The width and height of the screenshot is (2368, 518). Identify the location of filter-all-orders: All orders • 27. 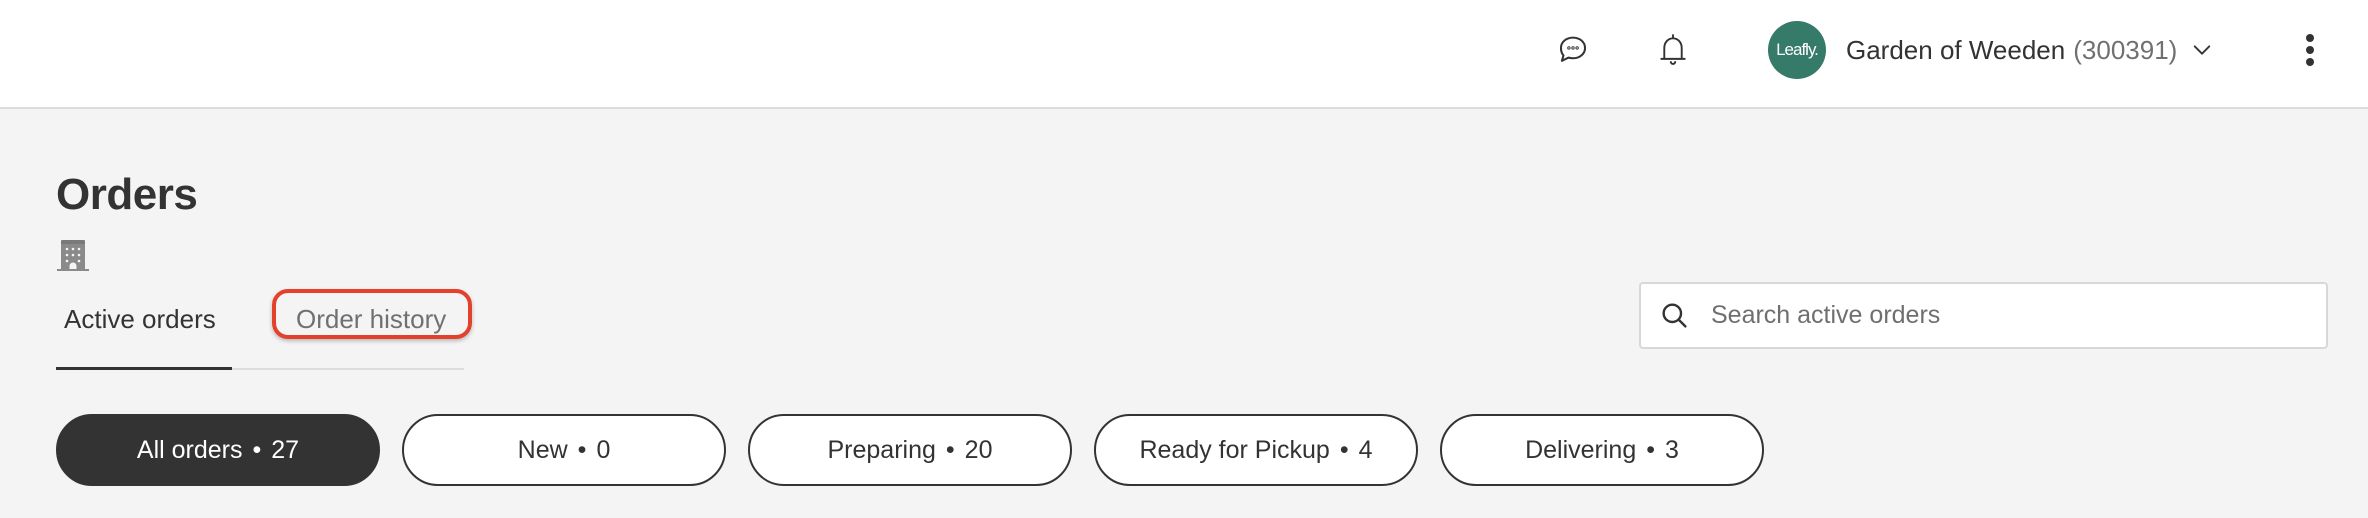
(218, 450).